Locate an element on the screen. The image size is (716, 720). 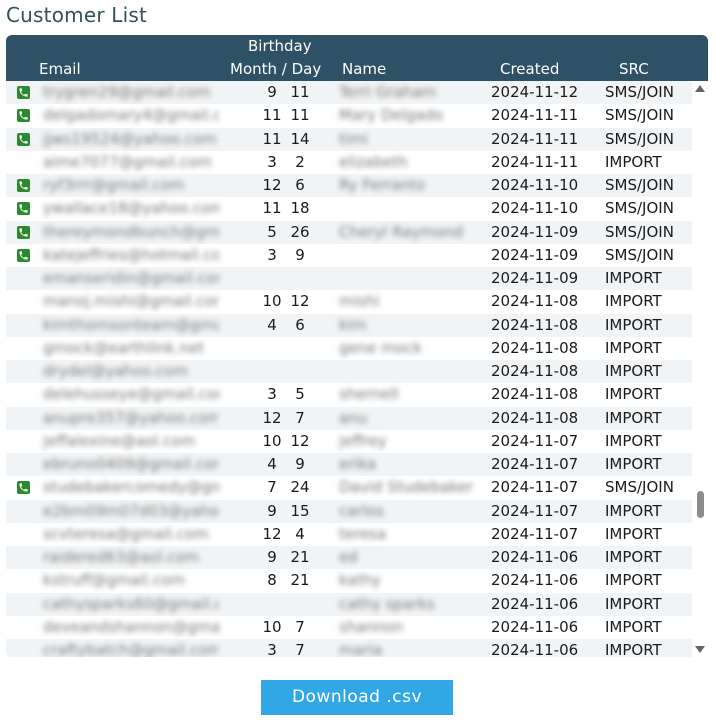
name-cell: erika is located at coordinates (358, 464).